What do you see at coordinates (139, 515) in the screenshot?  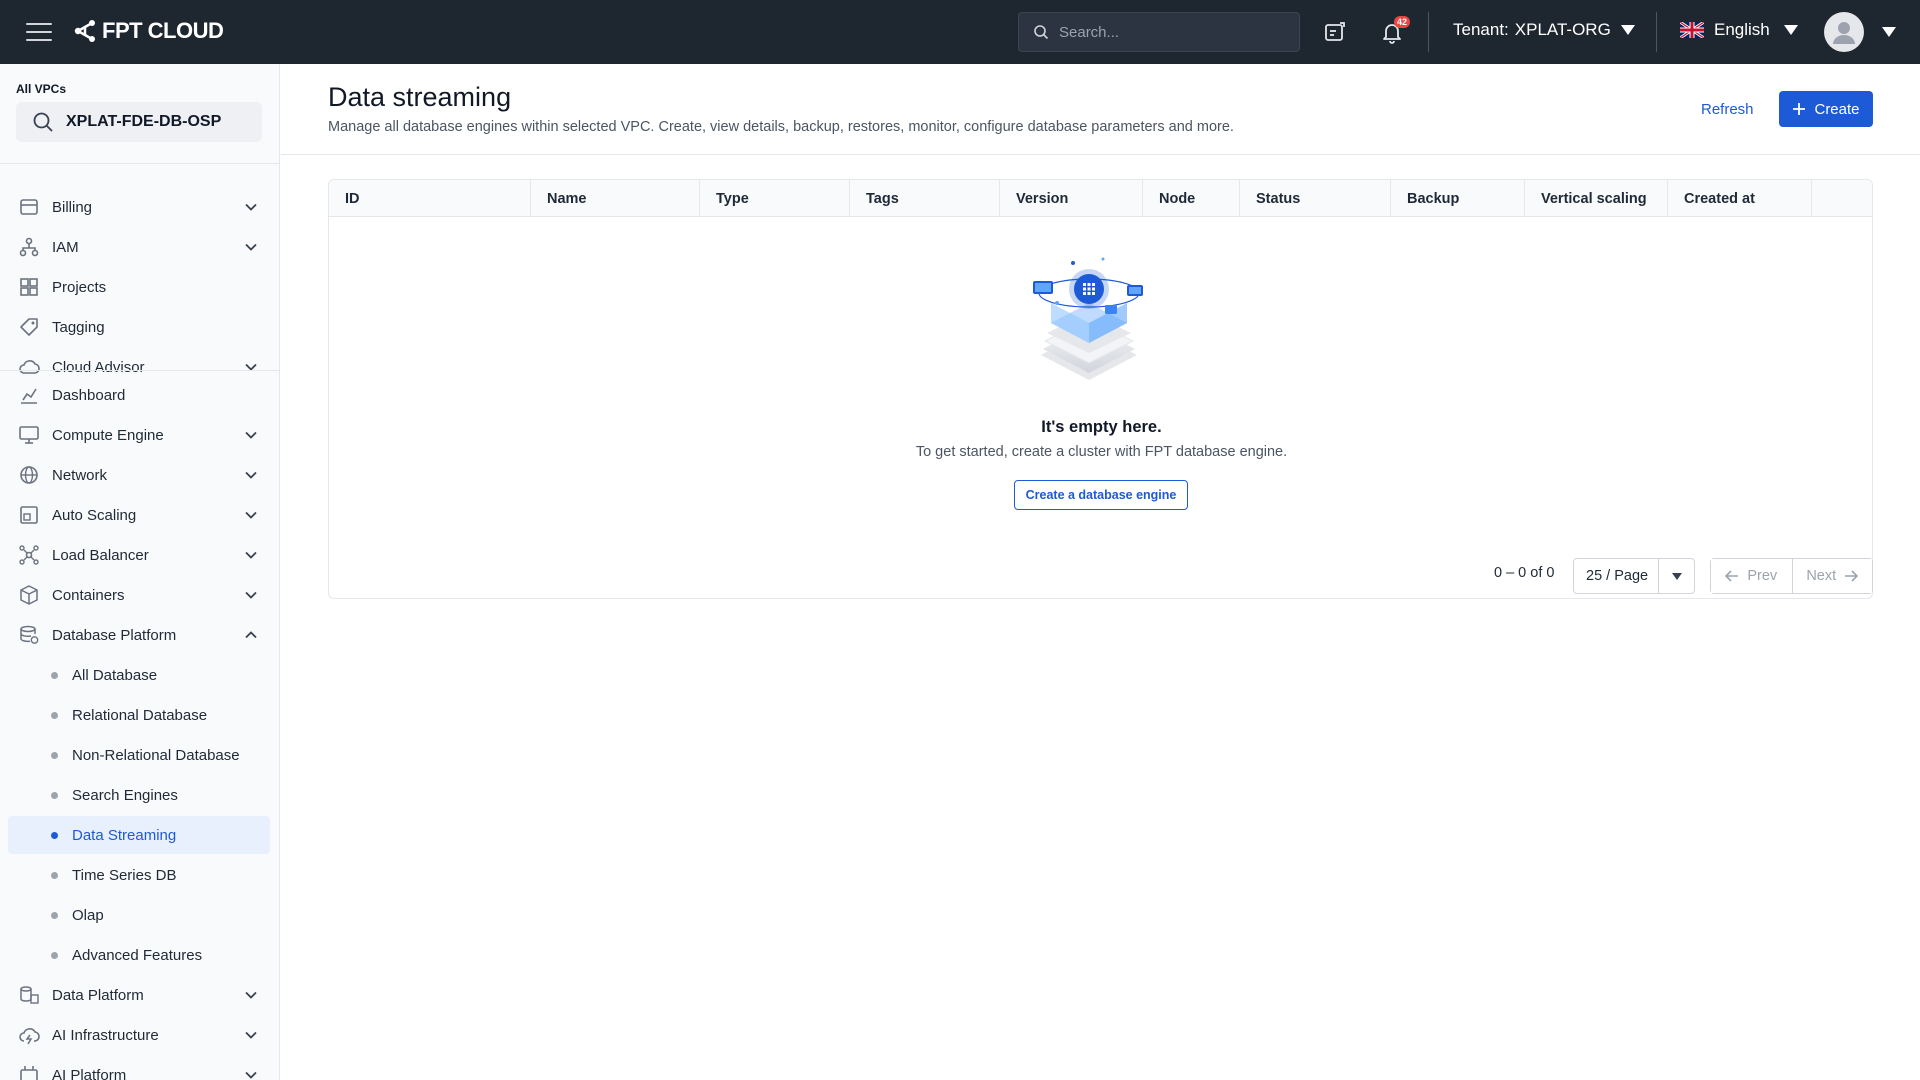 I see `sidebar-item-auto-scaling: Auto Scaling` at bounding box center [139, 515].